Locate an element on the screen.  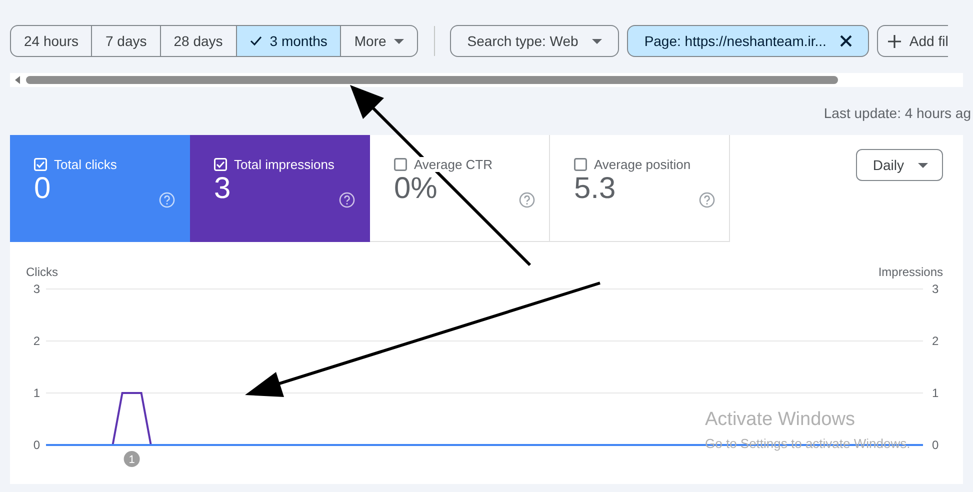
axis-title: Clicks is located at coordinates (42, 272).